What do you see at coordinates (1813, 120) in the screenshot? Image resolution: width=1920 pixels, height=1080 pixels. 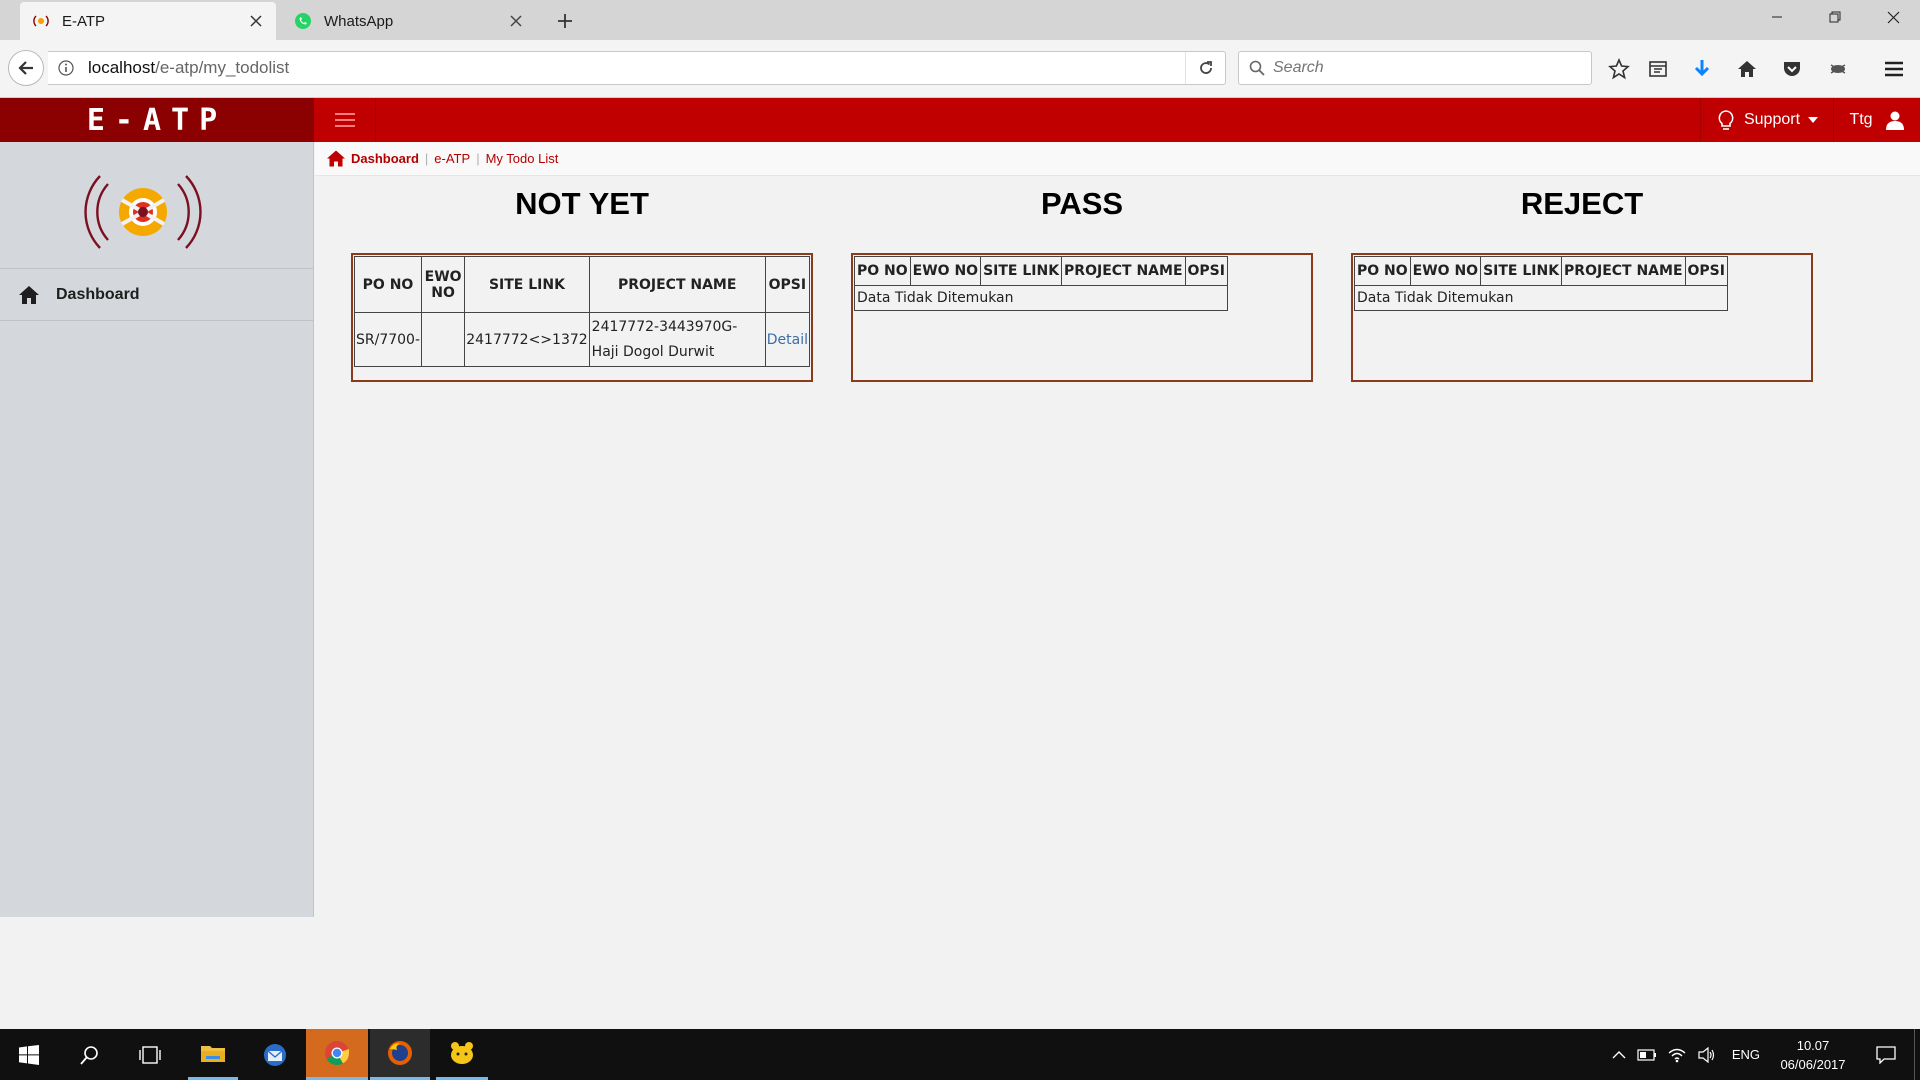 I see `caret-down-icon` at bounding box center [1813, 120].